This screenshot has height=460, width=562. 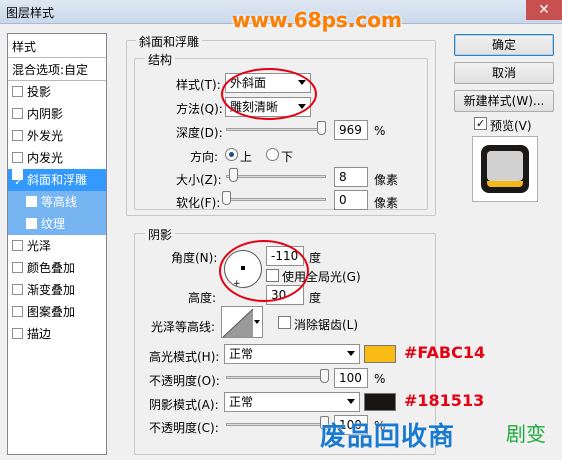 I want to click on shadow-mode-select: 正常, so click(x=292, y=402).